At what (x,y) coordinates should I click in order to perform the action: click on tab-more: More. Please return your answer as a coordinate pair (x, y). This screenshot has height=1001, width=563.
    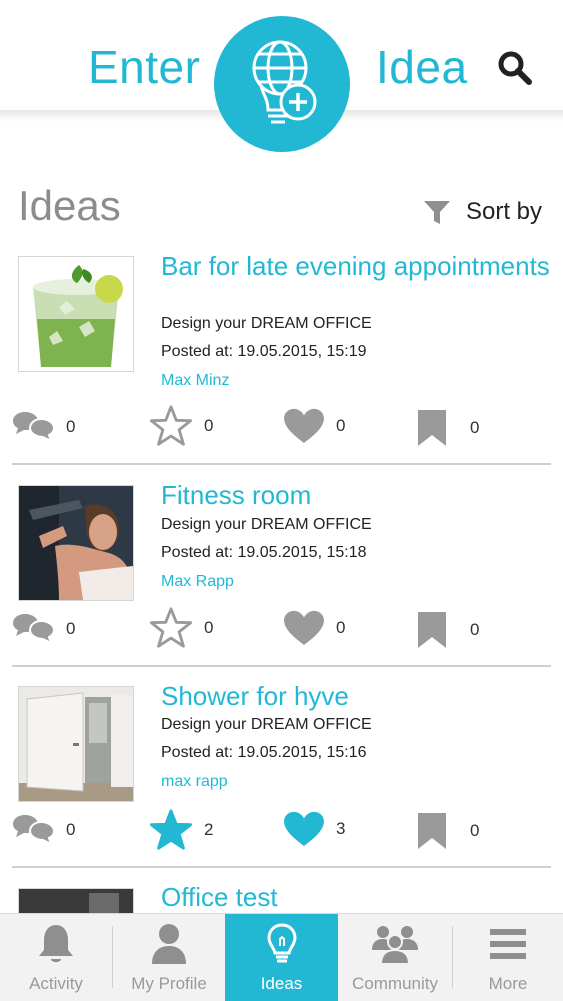
    Looking at the image, I should click on (508, 957).